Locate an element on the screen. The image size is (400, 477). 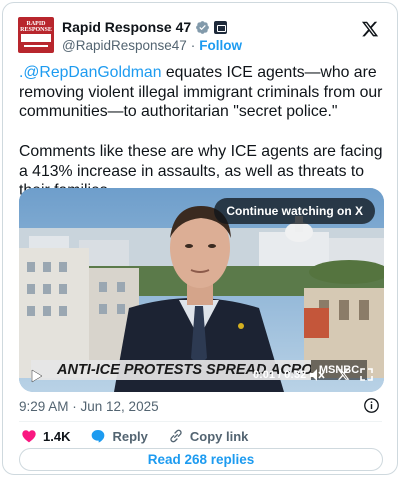
follow-button: Follow is located at coordinates (220, 45).